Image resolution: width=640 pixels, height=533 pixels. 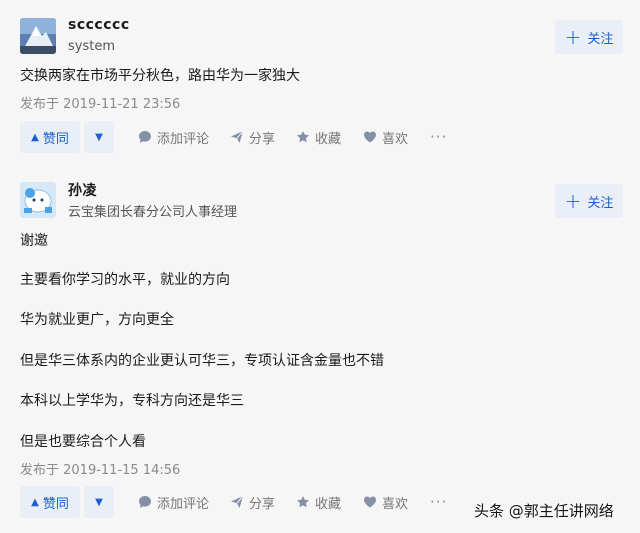 What do you see at coordinates (34, 241) in the screenshot?
I see `answer-paragraph: 谢邀` at bounding box center [34, 241].